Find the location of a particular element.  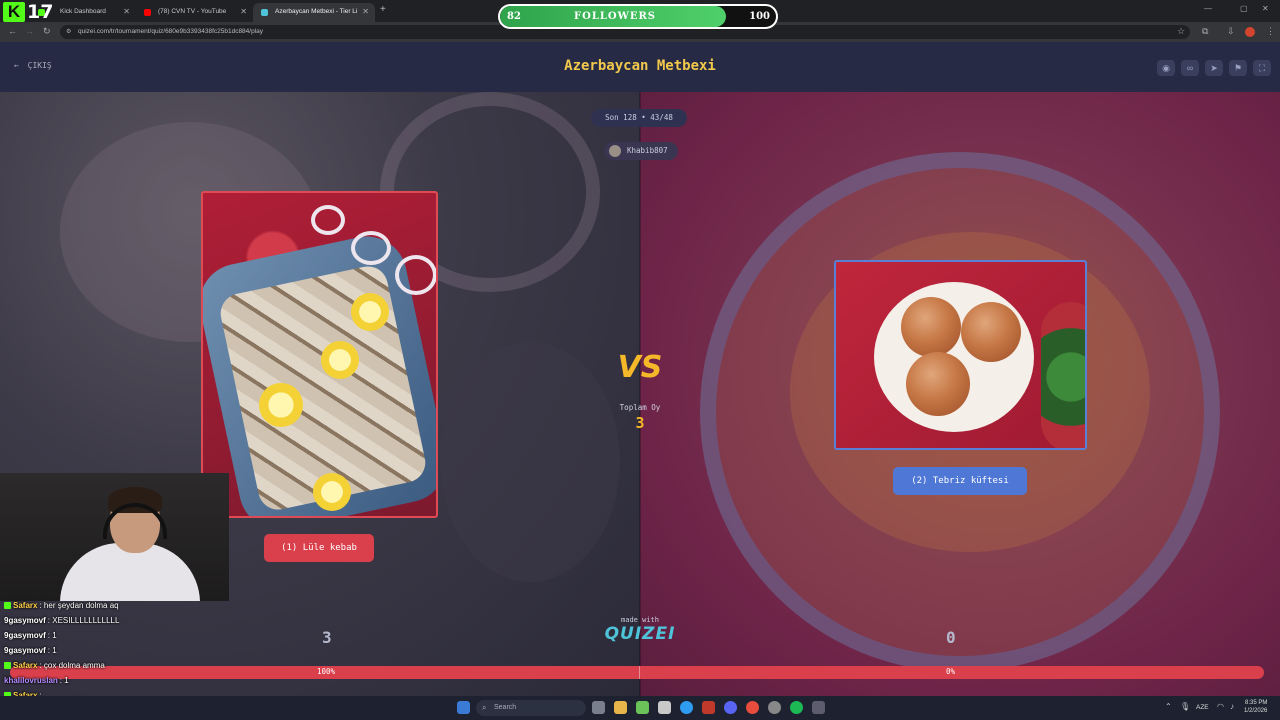

salad-image is located at coordinates (1063, 375).